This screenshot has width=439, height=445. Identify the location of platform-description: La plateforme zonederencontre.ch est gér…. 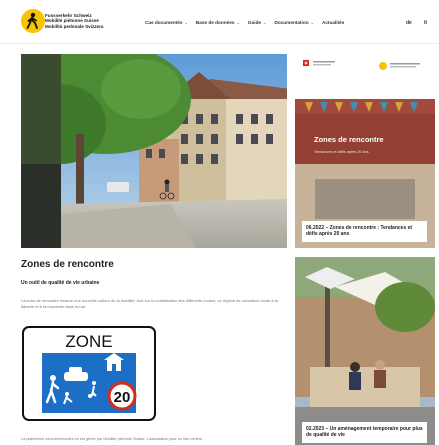
(111, 439).